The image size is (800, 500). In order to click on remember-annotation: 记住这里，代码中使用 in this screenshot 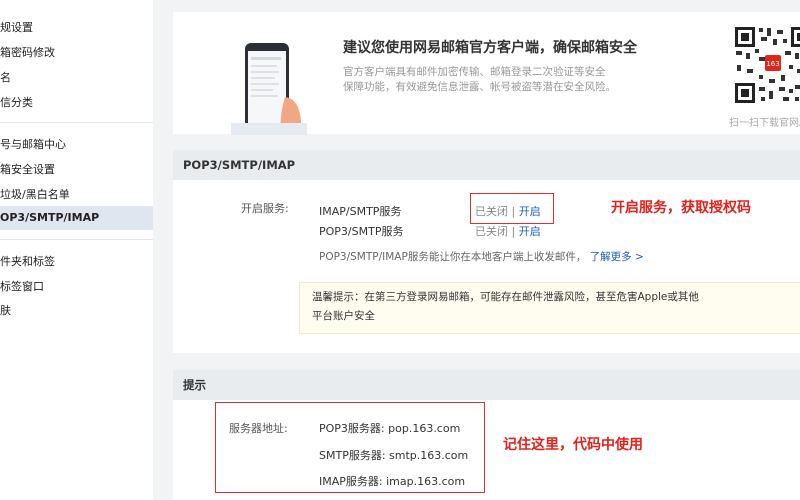, I will do `click(573, 445)`.